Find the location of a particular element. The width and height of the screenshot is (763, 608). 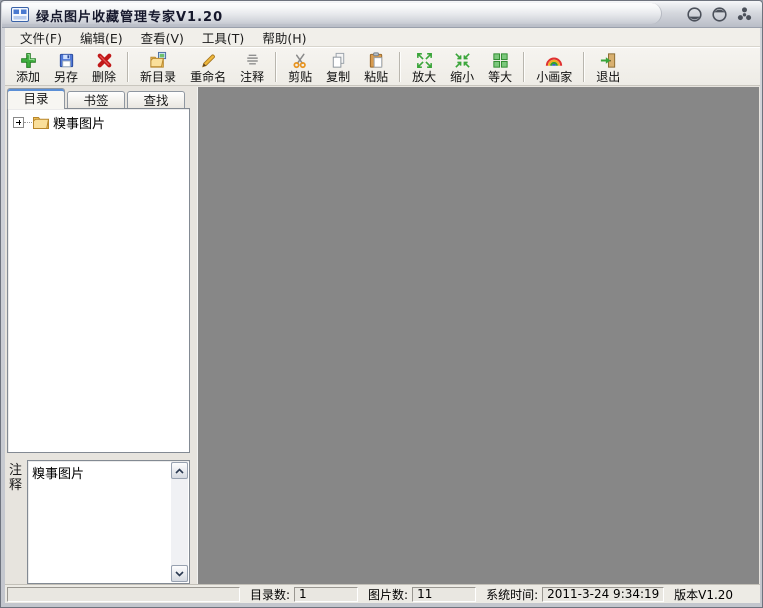

scroll-down-button is located at coordinates (179, 573).